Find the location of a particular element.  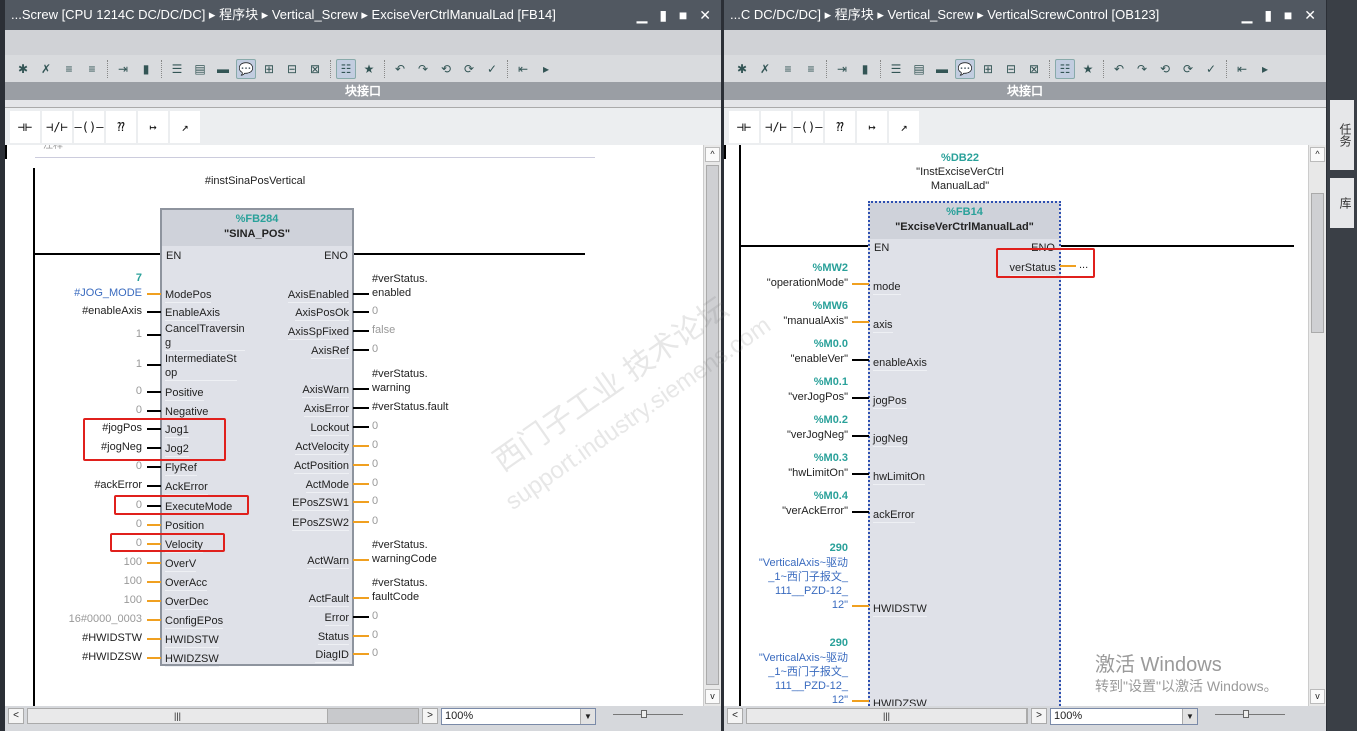

input-pin-AckError: AckError is located at coordinates (186, 487).